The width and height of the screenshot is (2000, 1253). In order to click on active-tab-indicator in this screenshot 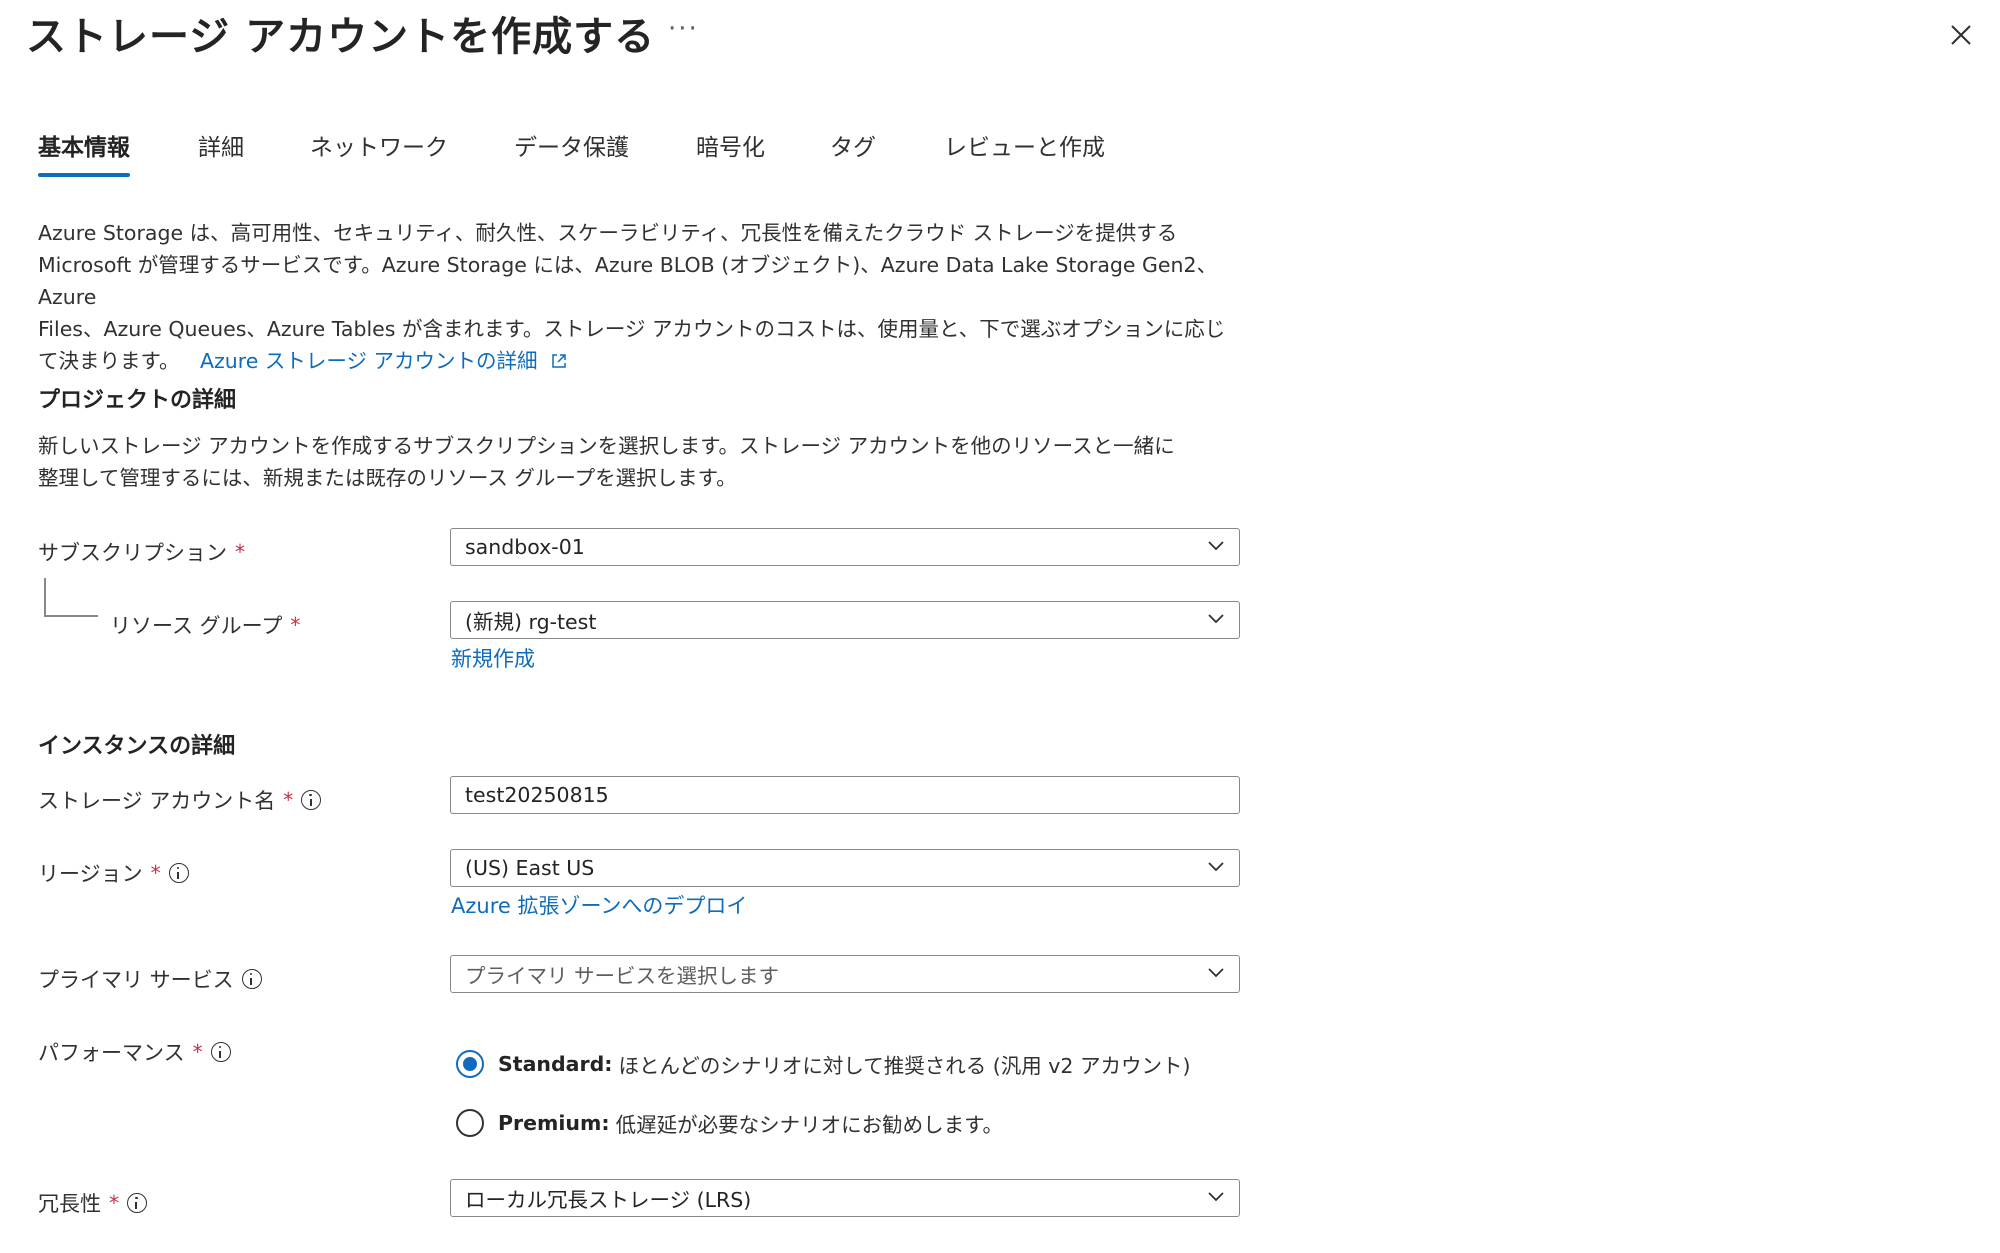, I will do `click(84, 175)`.